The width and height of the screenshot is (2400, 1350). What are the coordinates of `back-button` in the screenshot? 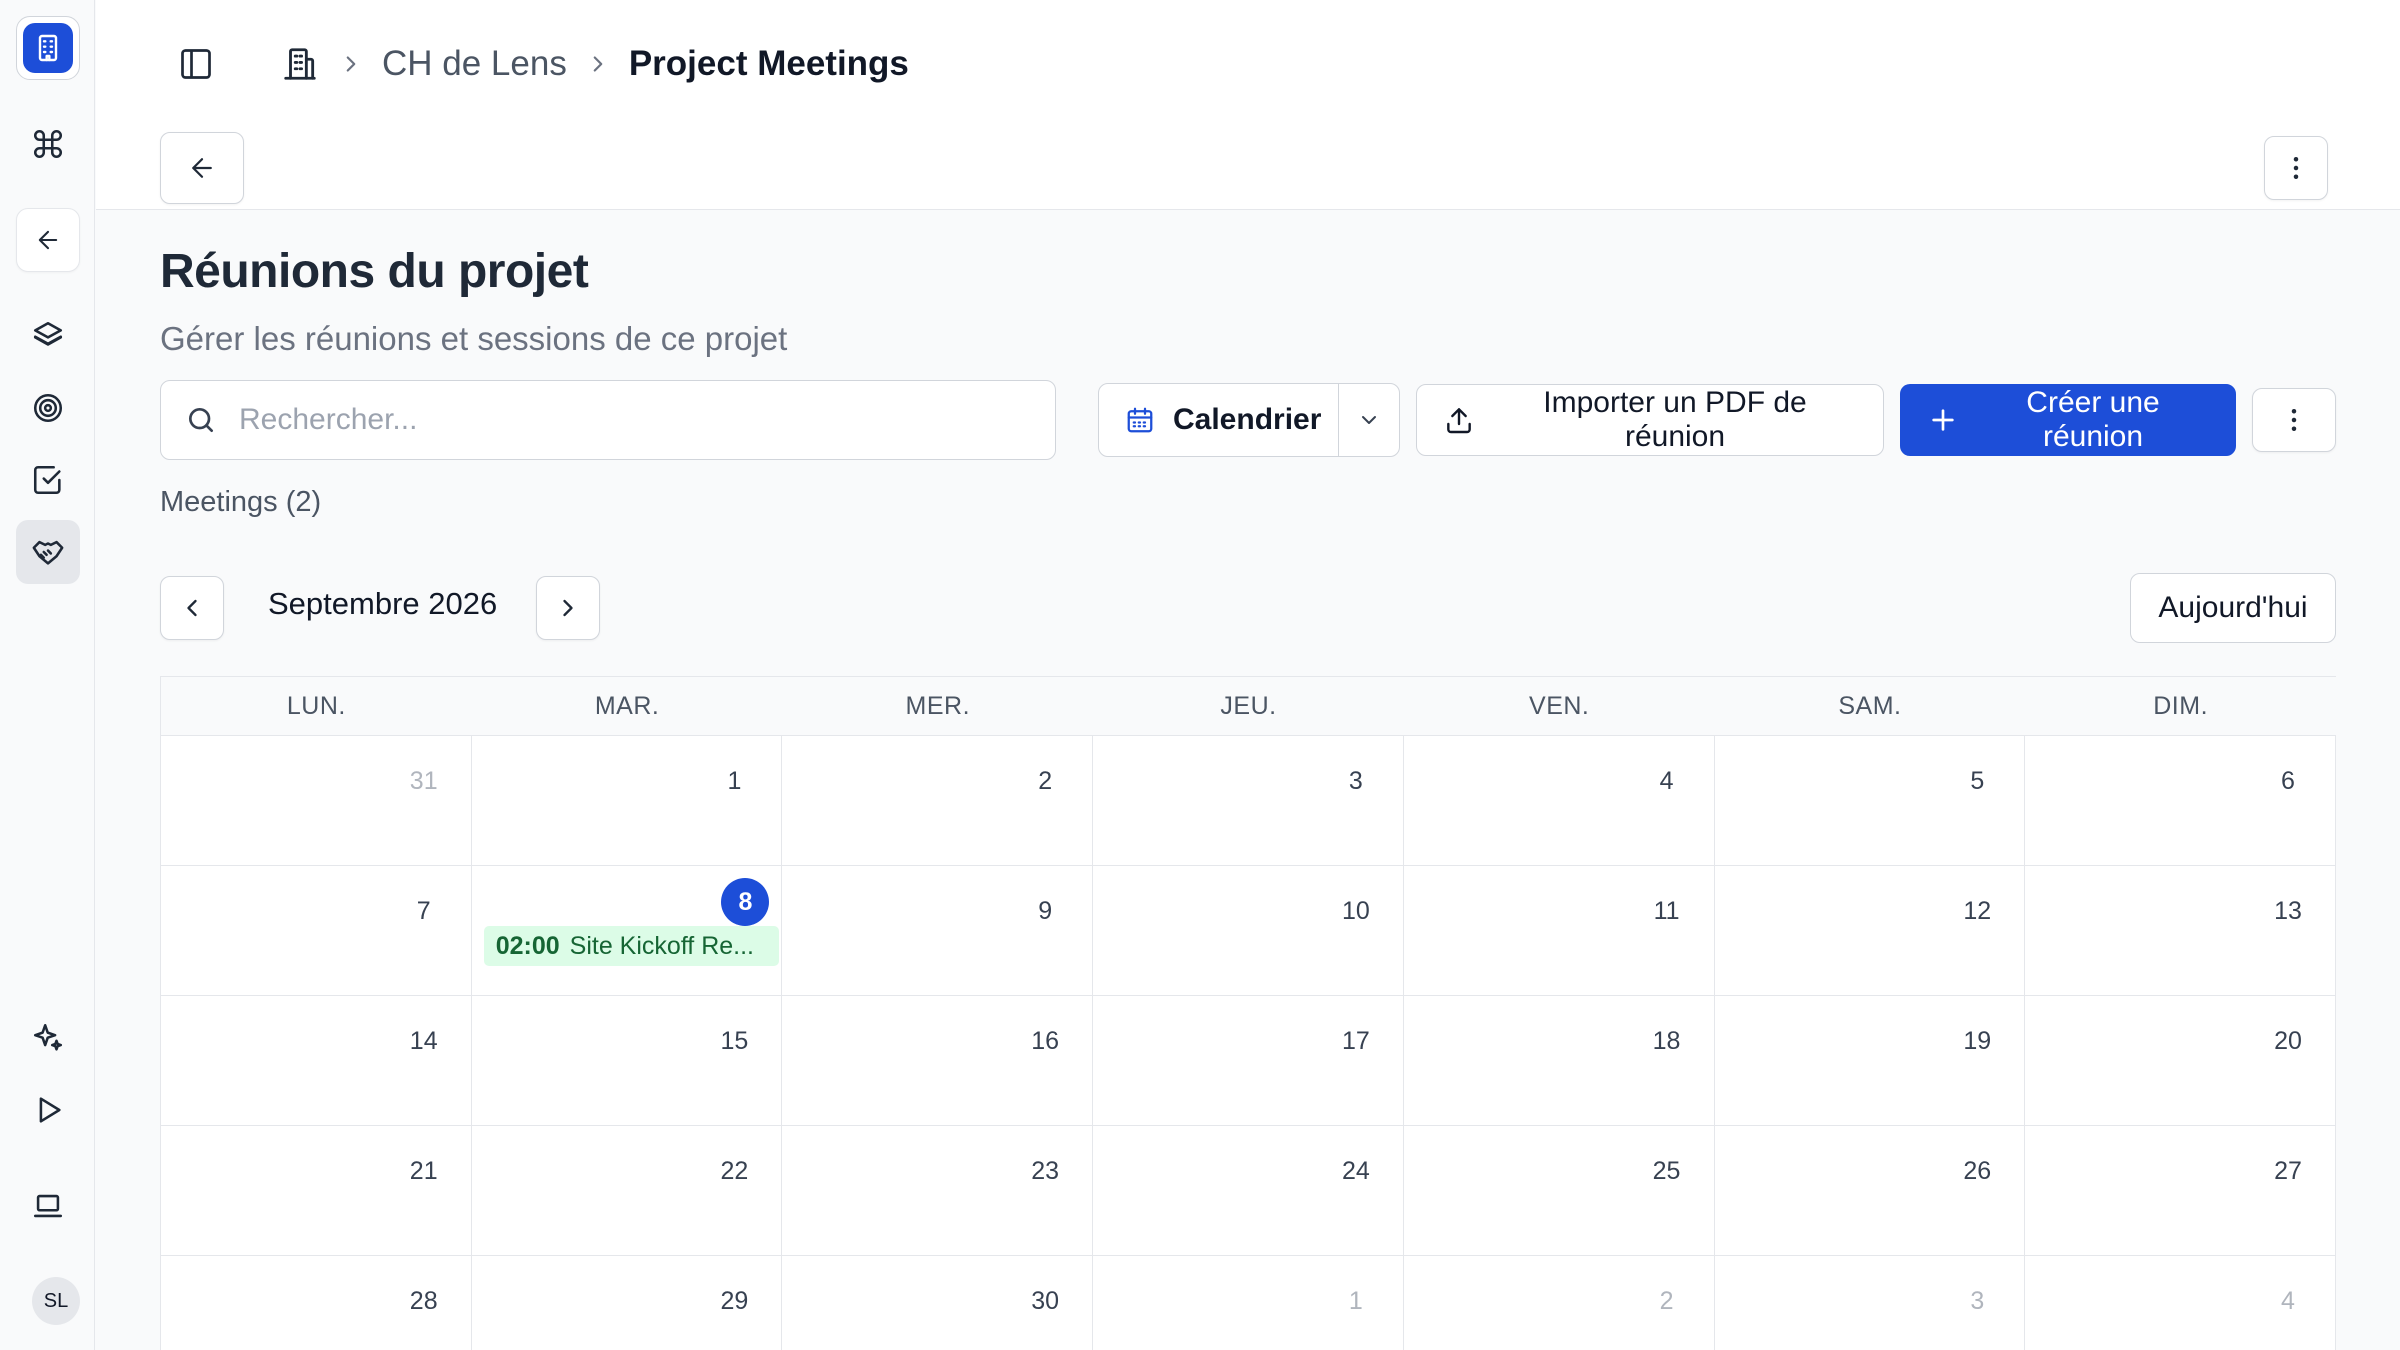 It's located at (48, 240).